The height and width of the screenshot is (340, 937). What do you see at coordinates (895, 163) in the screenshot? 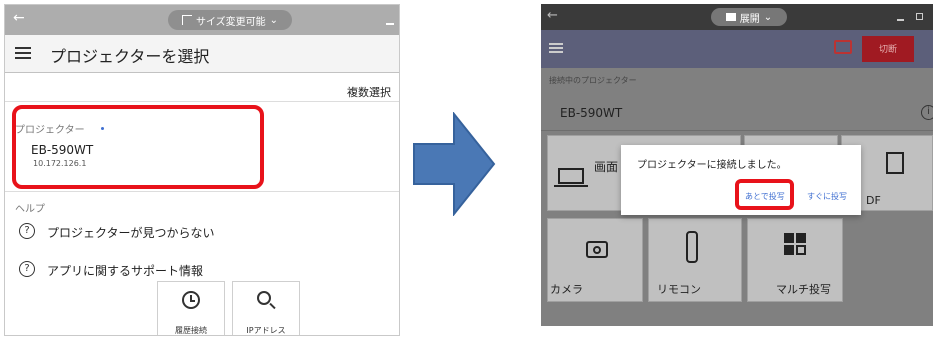
I see `document-icon` at bounding box center [895, 163].